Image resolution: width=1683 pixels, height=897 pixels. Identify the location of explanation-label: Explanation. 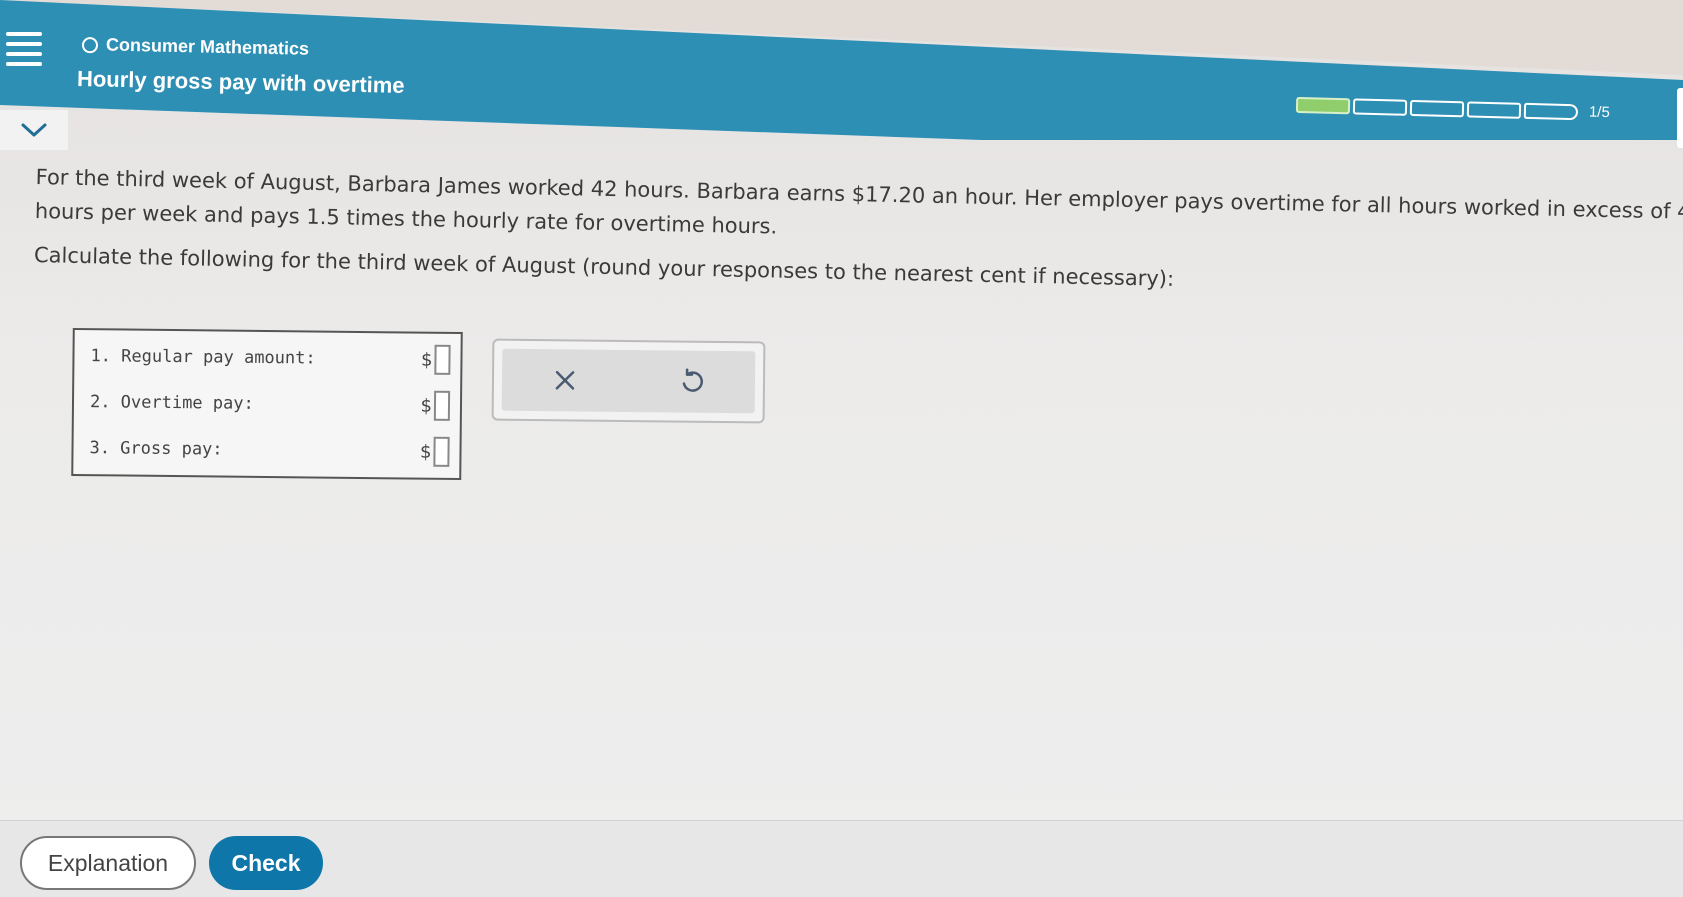
(108, 862).